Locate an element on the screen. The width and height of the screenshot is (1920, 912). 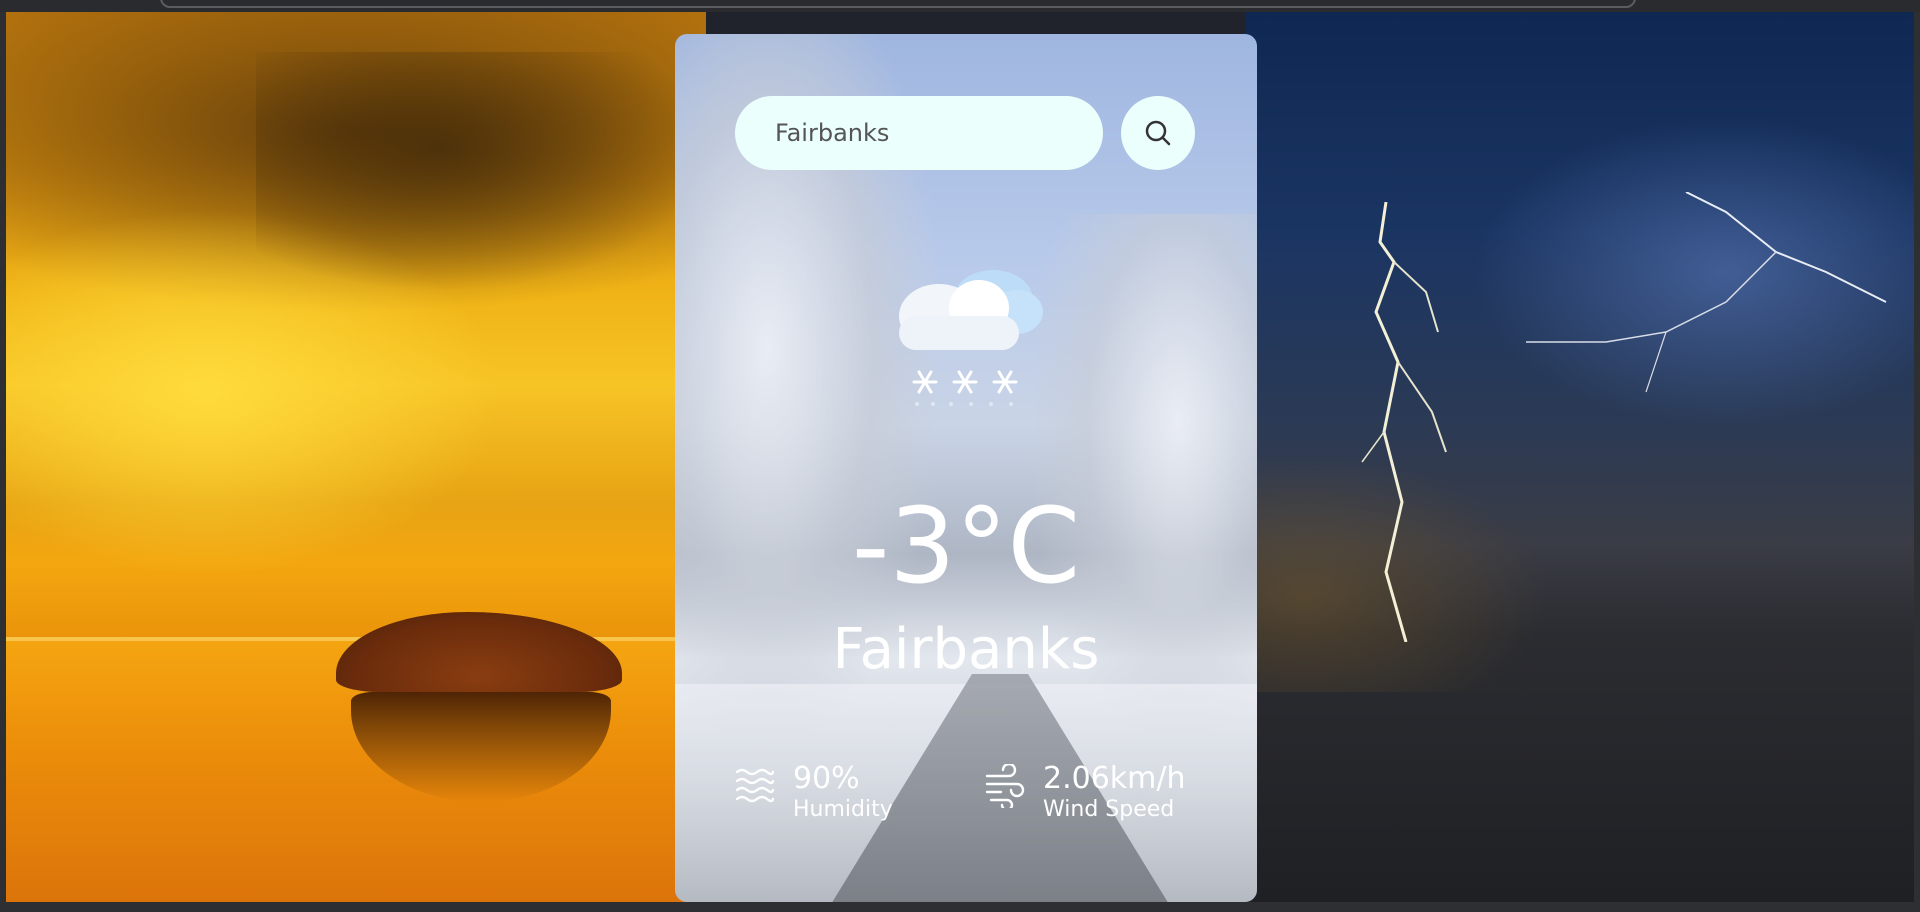
humidity-label: Humidity is located at coordinates (843, 809).